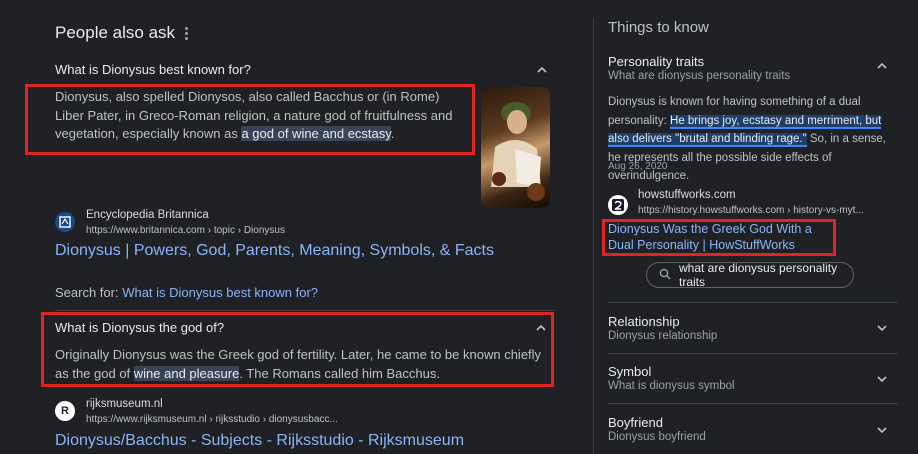  What do you see at coordinates (593, 236) in the screenshot?
I see `column-divider` at bounding box center [593, 236].